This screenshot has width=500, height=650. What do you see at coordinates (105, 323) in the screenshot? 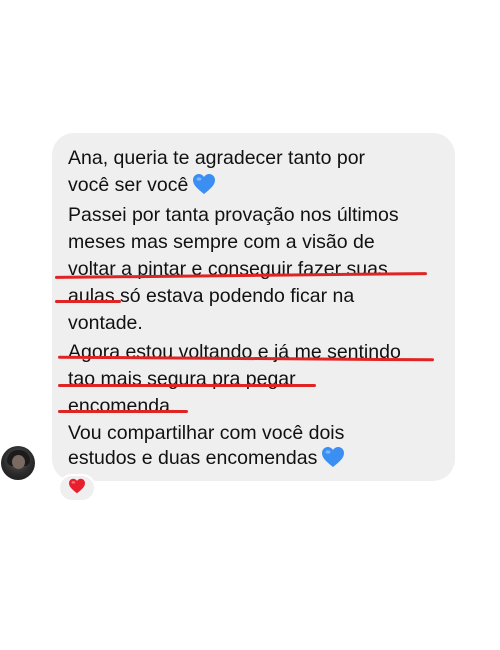
I see `message-line: vontade.` at bounding box center [105, 323].